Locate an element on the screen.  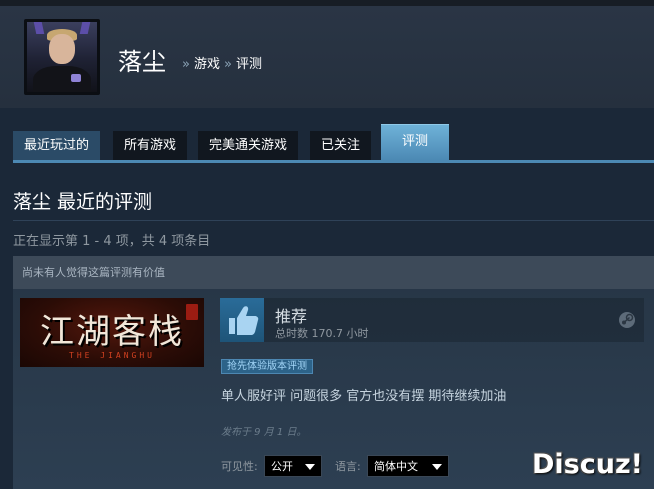
visibility-value: 公开 is located at coordinates (282, 466).